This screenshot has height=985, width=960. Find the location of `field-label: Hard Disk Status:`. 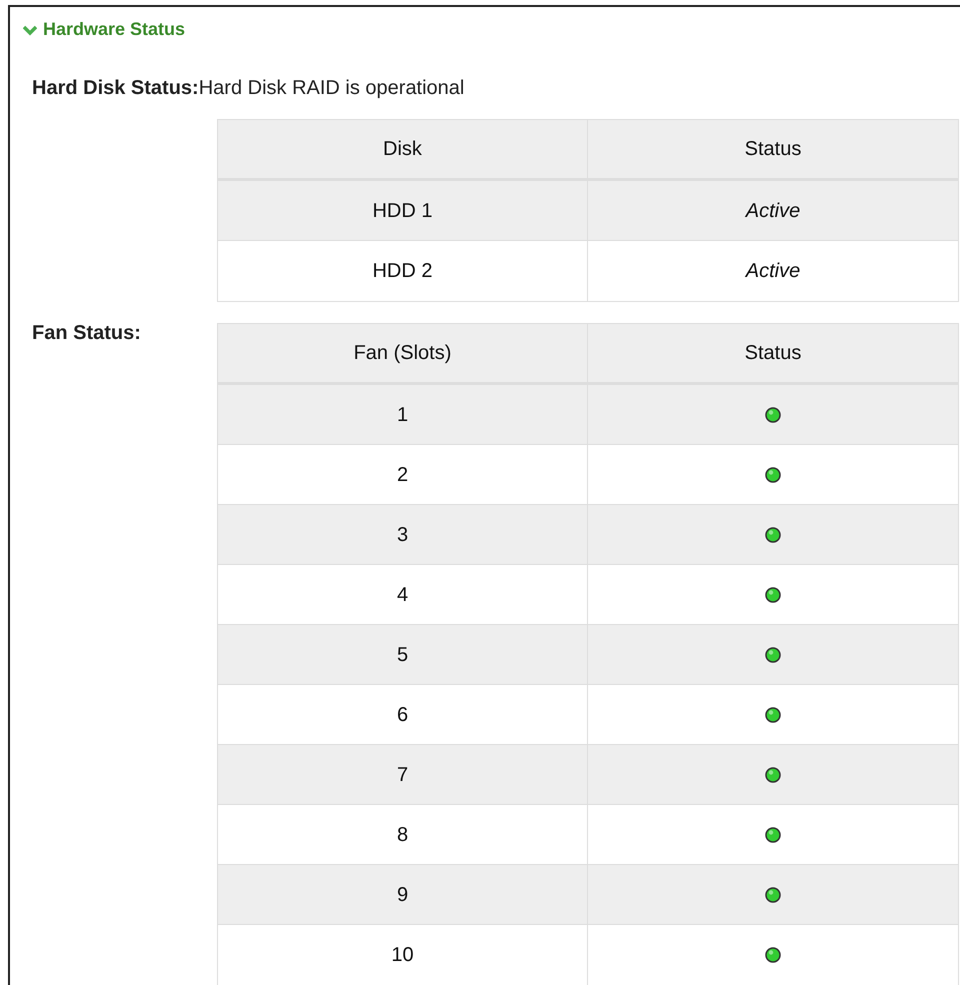

field-label: Hard Disk Status: is located at coordinates (115, 88).